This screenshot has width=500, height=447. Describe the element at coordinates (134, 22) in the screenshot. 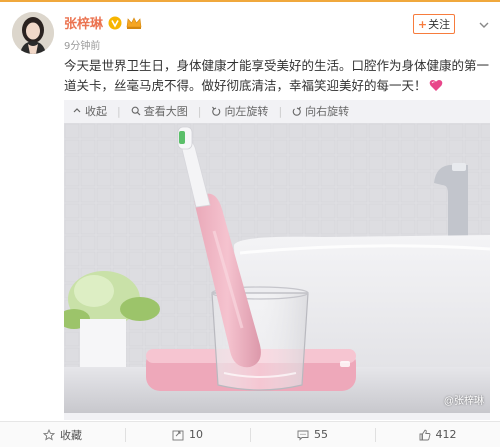

I see `crown-icon` at that location.